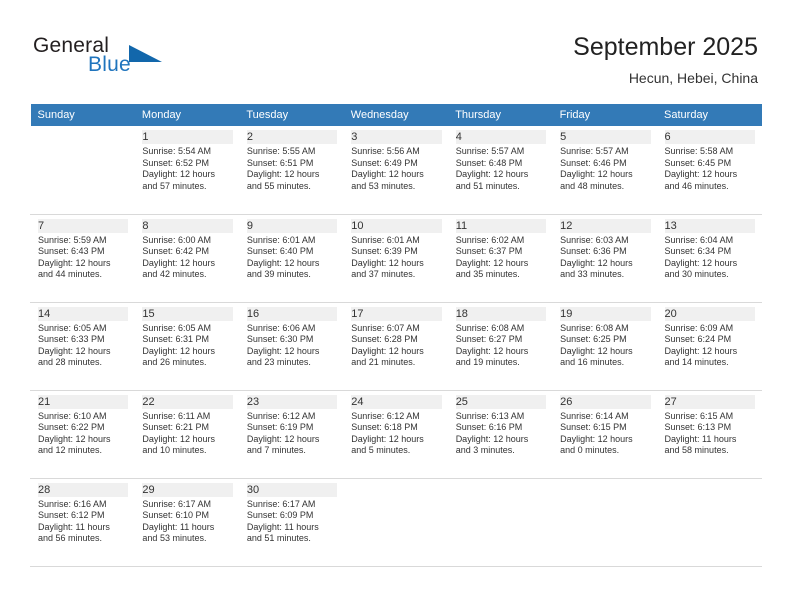 This screenshot has width=792, height=612. What do you see at coordinates (699, 327) in the screenshot?
I see `sunrise-text: Sunrise: 6:09 AM` at bounding box center [699, 327].